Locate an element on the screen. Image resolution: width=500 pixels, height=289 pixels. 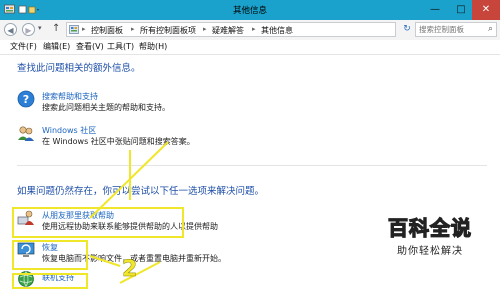
watermark: 百科全说 助你轻松解决 is located at coordinates (430, 234).